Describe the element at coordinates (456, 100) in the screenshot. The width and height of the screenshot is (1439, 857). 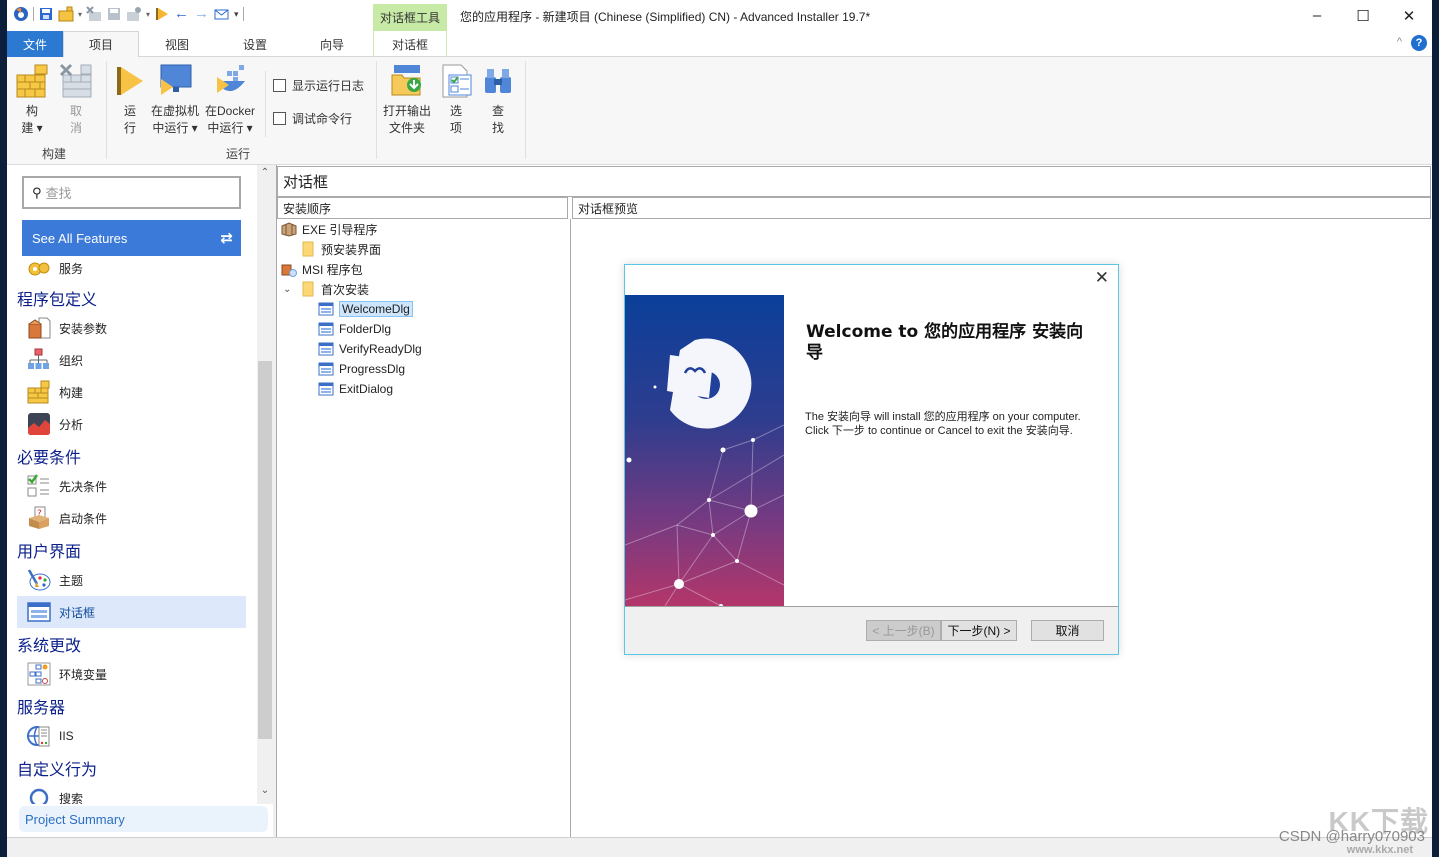
I see `options-button: 选 项` at that location.